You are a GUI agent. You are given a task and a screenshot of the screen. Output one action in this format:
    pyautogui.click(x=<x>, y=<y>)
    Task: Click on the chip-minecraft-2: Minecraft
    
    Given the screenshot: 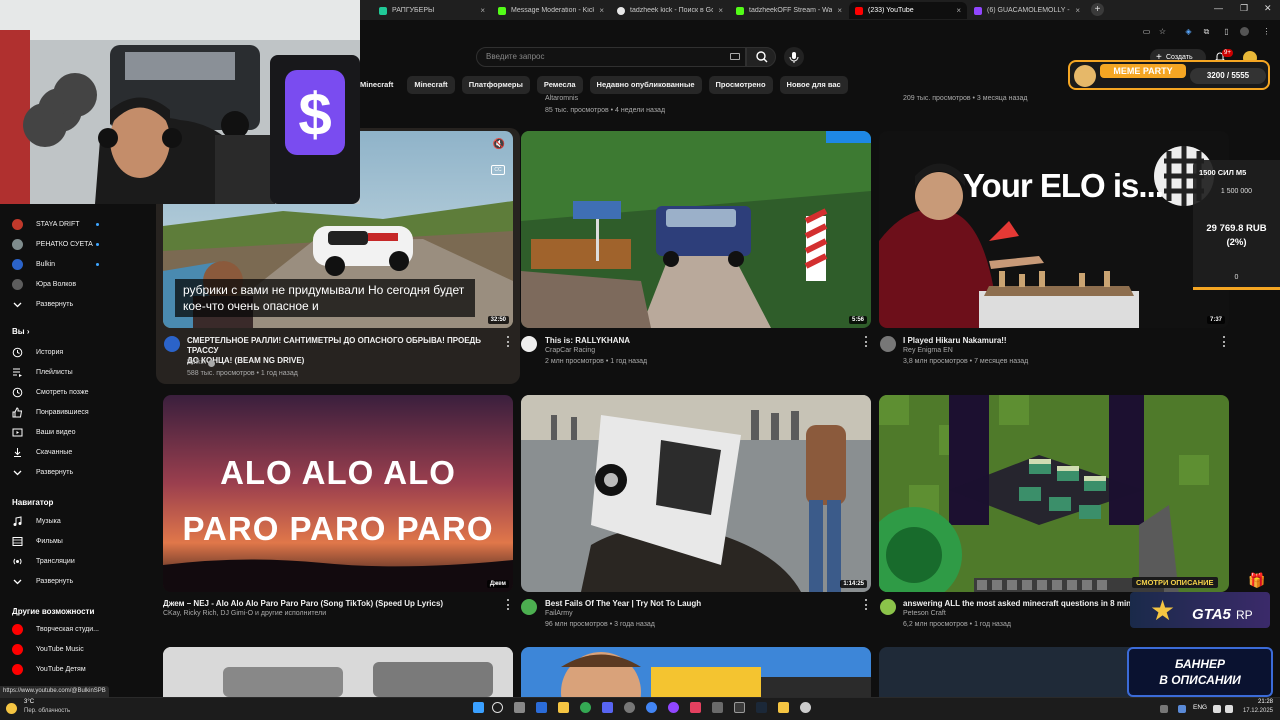 What is the action you would take?
    pyautogui.click(x=431, y=85)
    